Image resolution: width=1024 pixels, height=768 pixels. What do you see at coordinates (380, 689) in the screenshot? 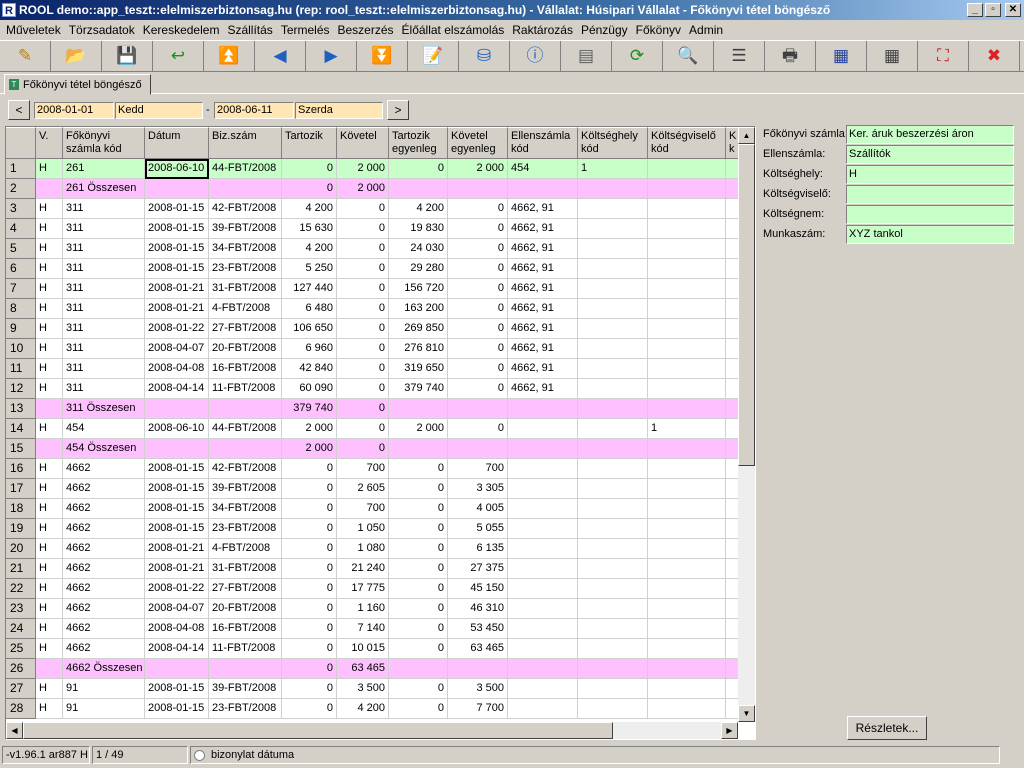
I see `table-row: 27 H 91 2008-01-15 39-FBT/2008 0 3 500 0 3 500` at bounding box center [380, 689].